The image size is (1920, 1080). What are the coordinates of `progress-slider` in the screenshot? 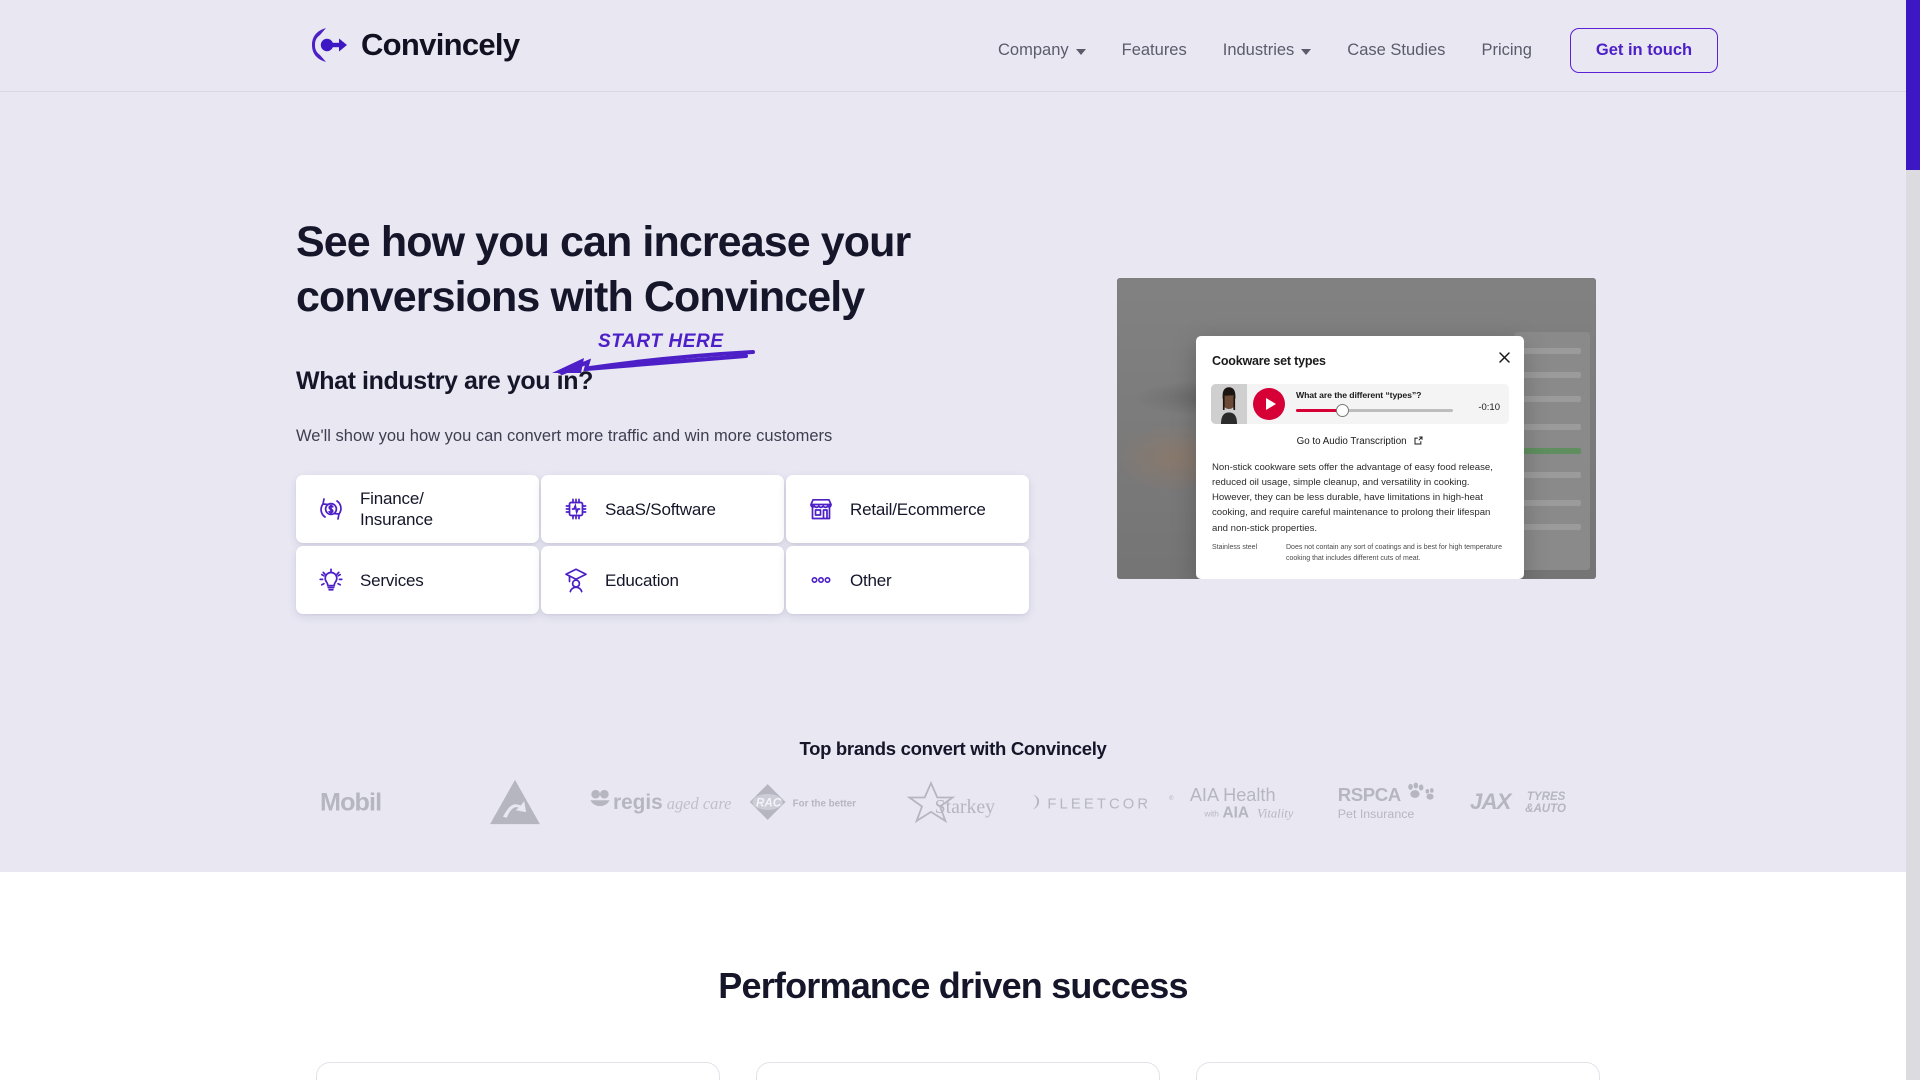 It's located at (1374, 410).